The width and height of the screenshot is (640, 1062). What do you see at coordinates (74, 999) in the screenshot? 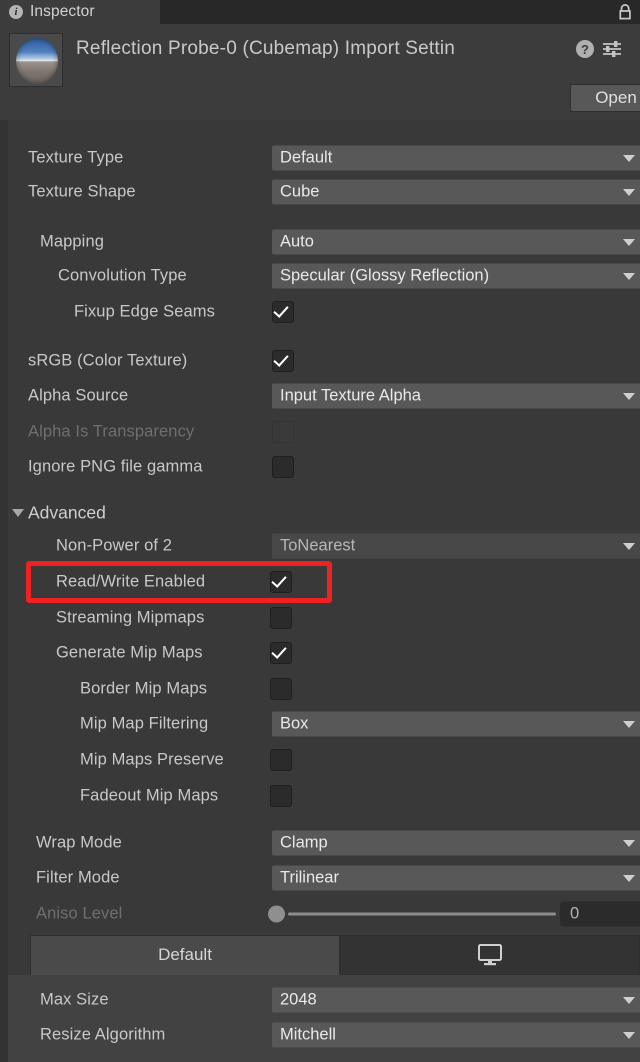
I see `property-label: Max Size` at bounding box center [74, 999].